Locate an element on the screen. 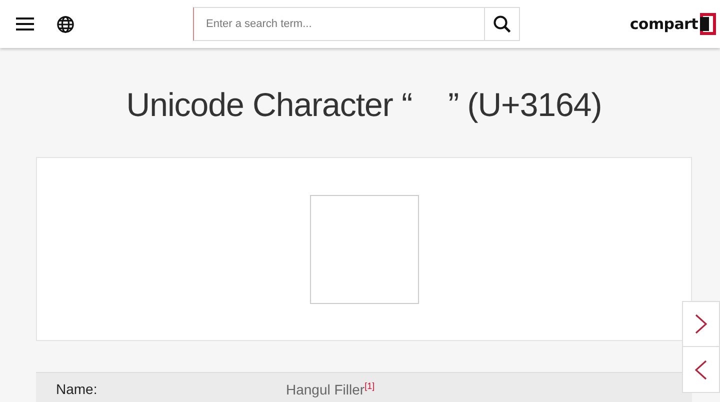  property-value: Hangul Filler$^{[1]}$ is located at coordinates (330, 389).